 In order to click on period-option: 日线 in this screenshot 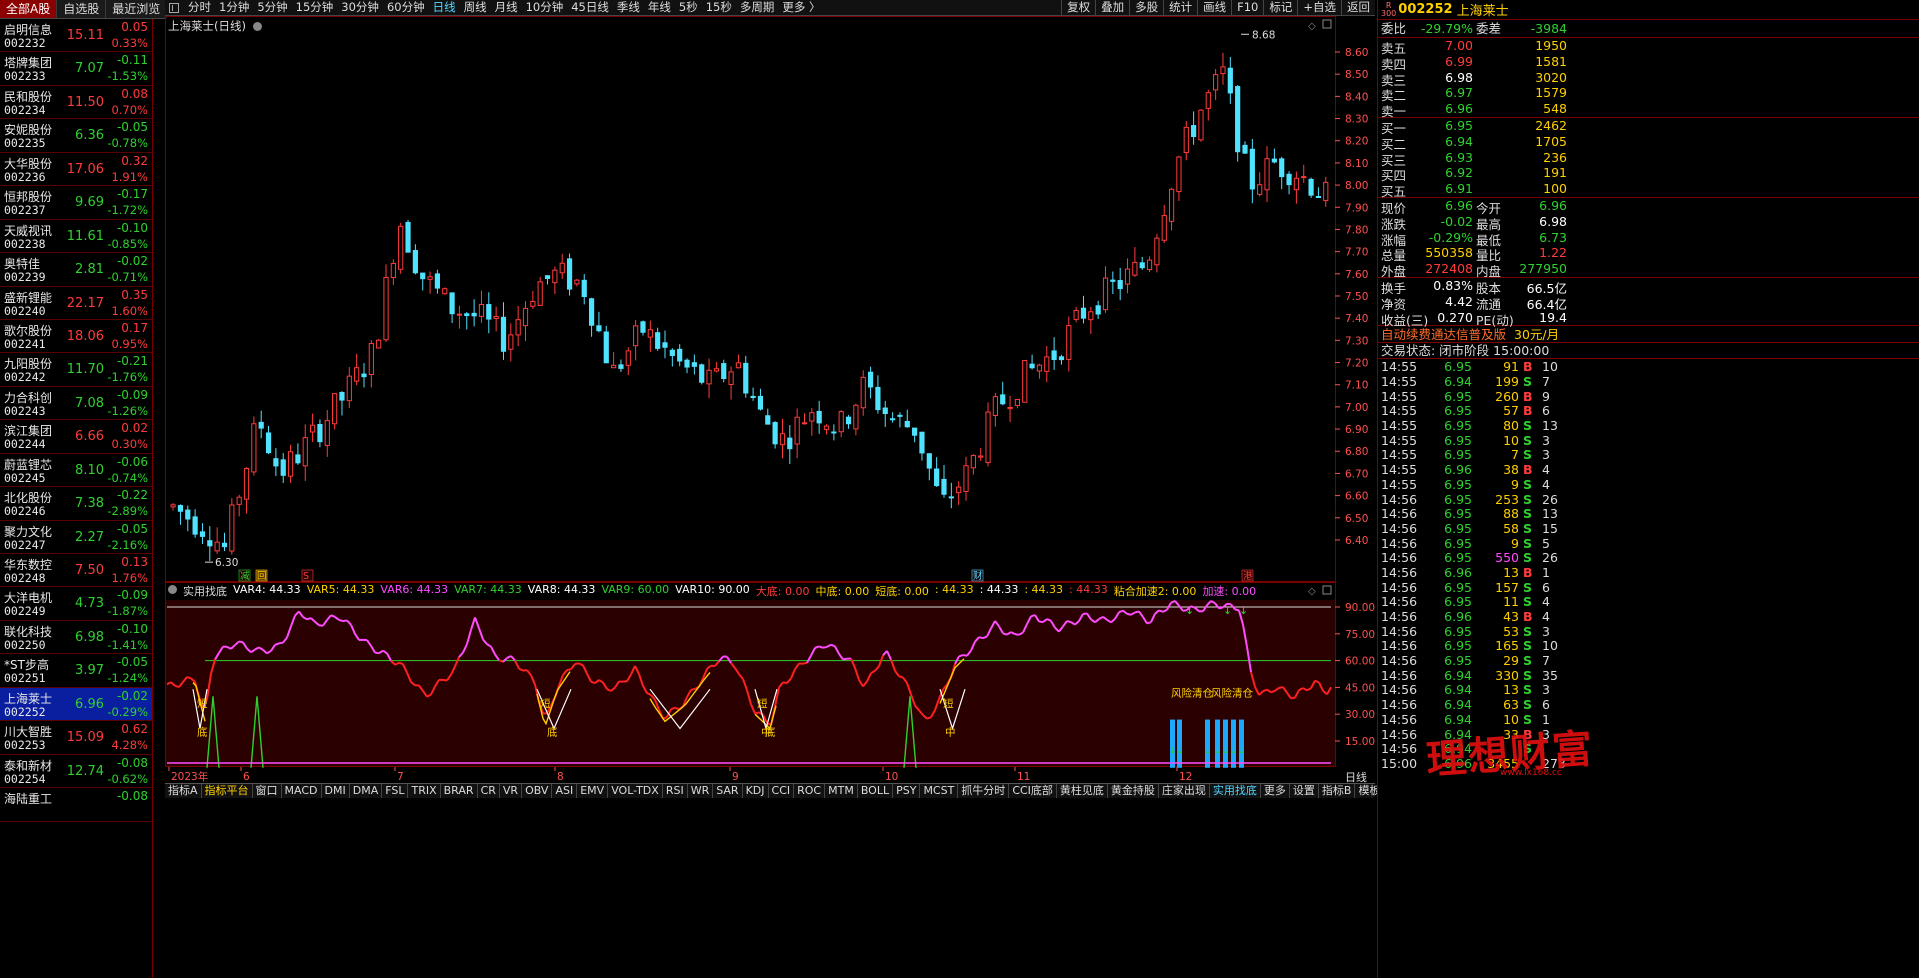, I will do `click(444, 7)`.